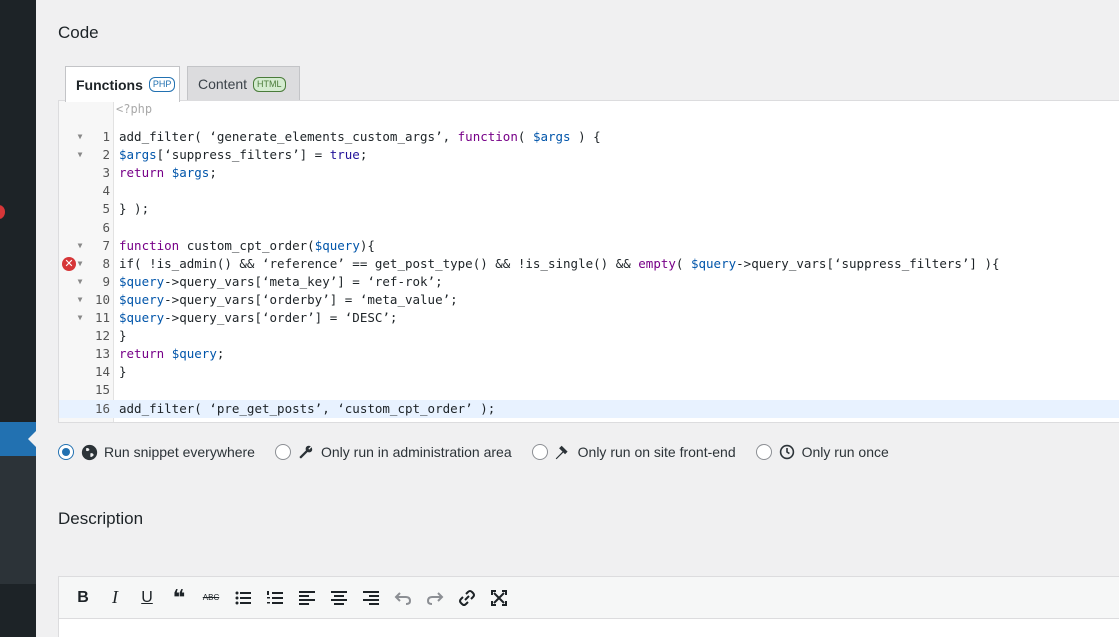 The image size is (1119, 637). Describe the element at coordinates (589, 155) in the screenshot. I see `code-line: ▼ 2 $args[‘suppress_filters’] = true;` at that location.